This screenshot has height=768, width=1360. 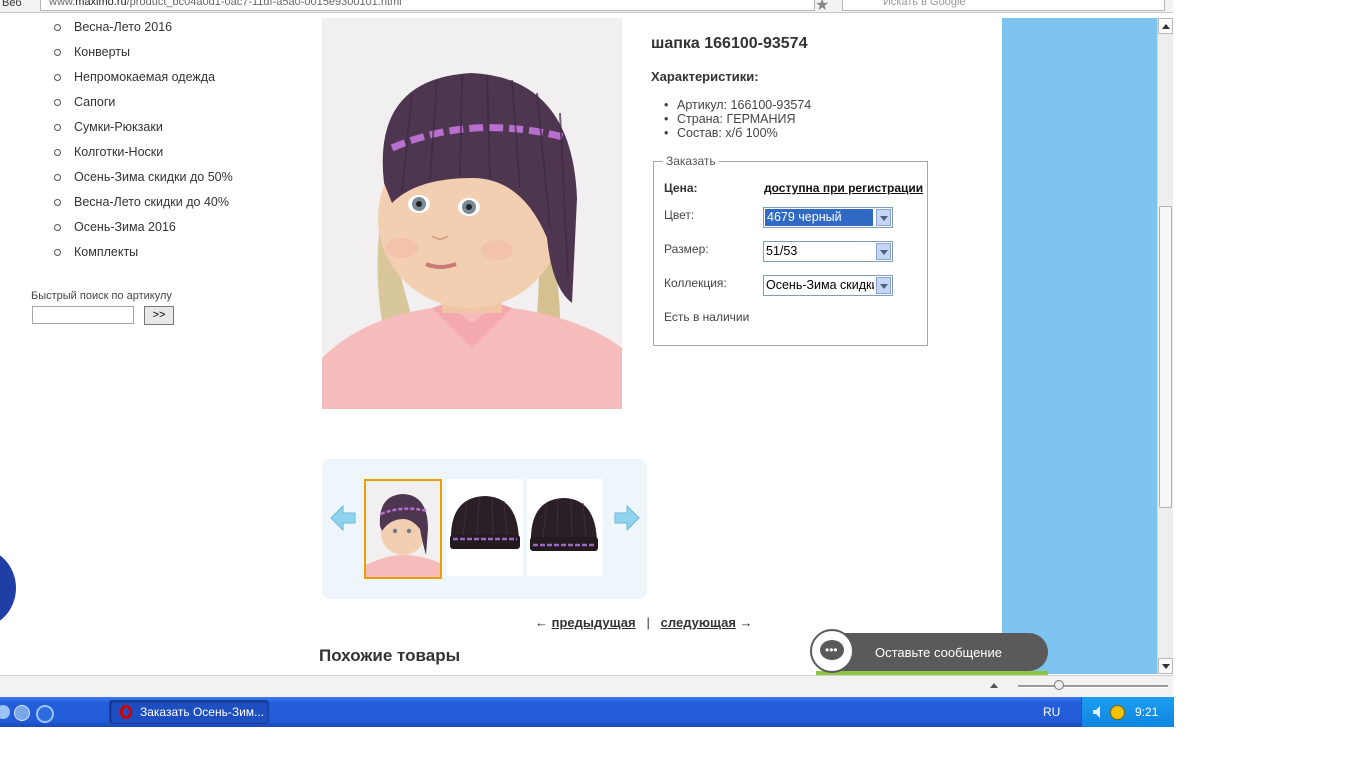 I want to click on vertical-scrollbar, so click(x=1165, y=346).